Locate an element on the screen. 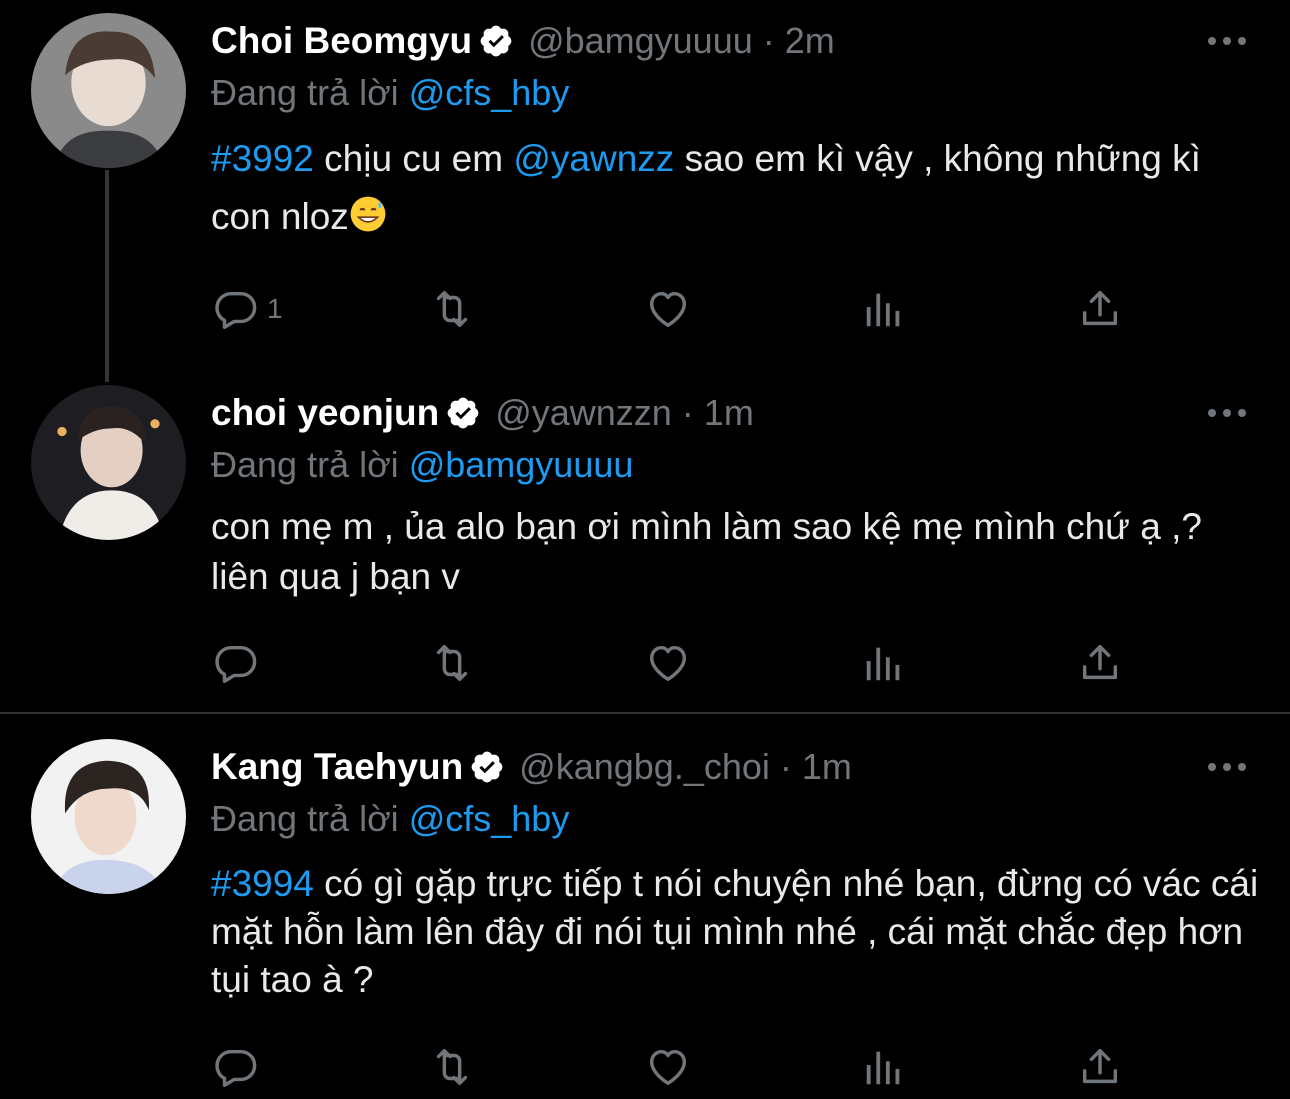 This screenshot has height=1099, width=1290. hashtag-link: #3992 is located at coordinates (262, 158).